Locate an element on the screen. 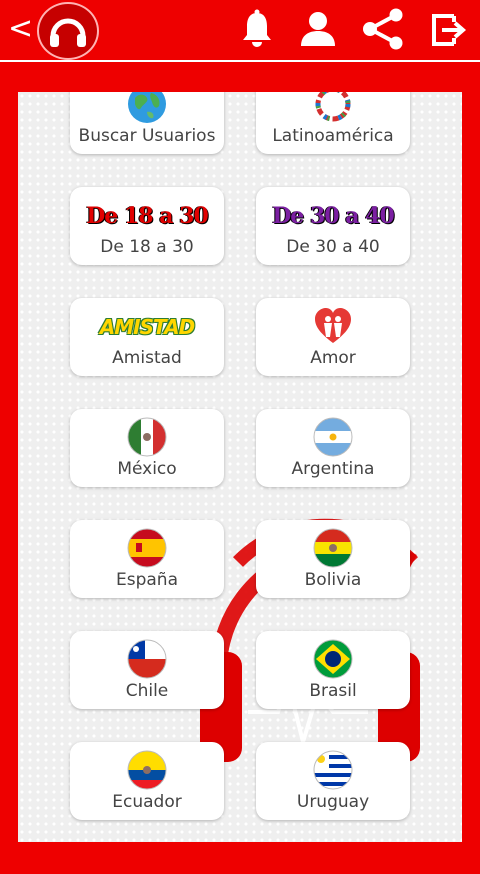 This screenshot has width=480, height=874. room-label: Ecuador is located at coordinates (147, 802).